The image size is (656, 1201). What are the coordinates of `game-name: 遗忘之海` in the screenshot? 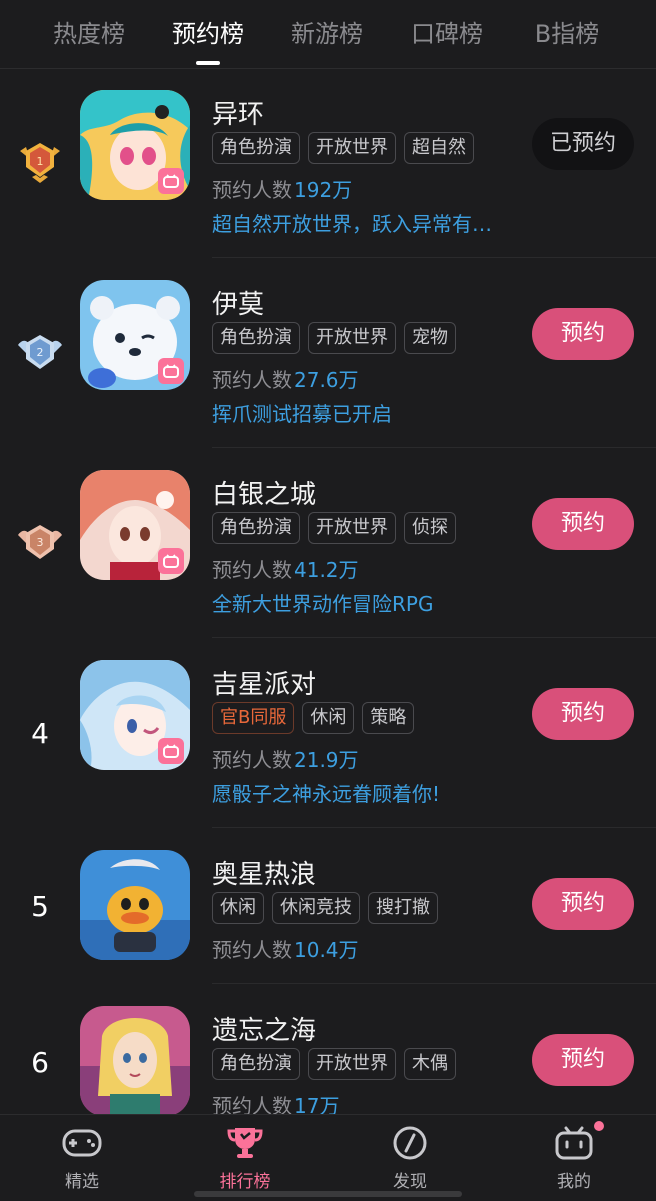 It's located at (264, 1028).